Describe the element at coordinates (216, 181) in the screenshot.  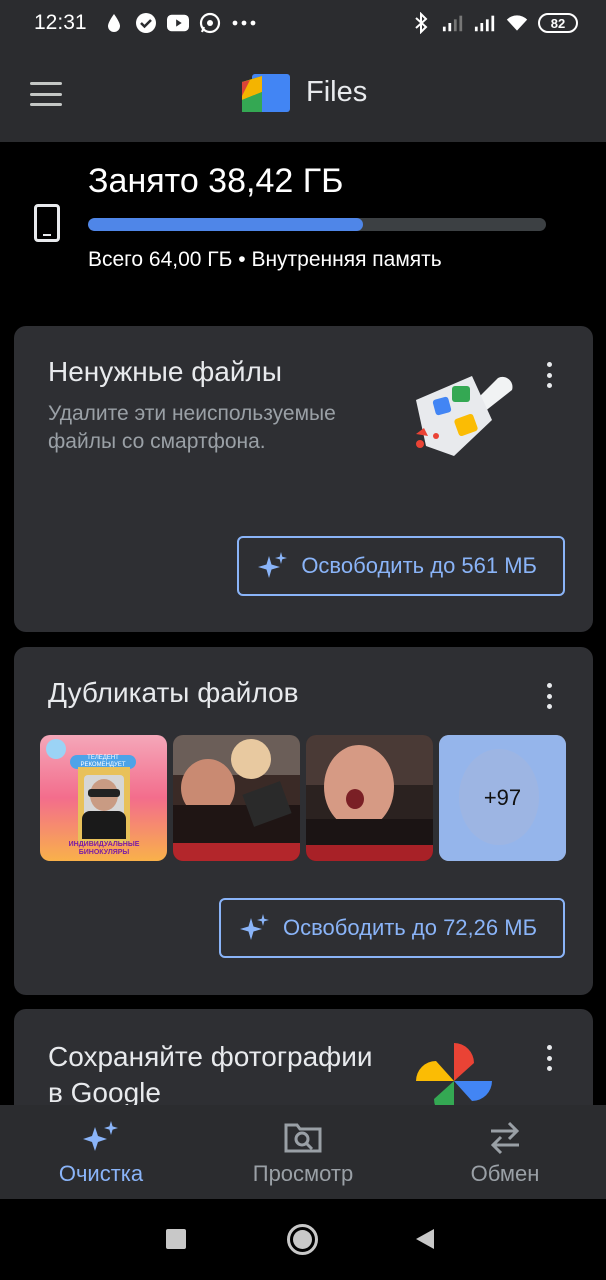
I see `storage-used: Занято 38,42 ГБ` at that location.